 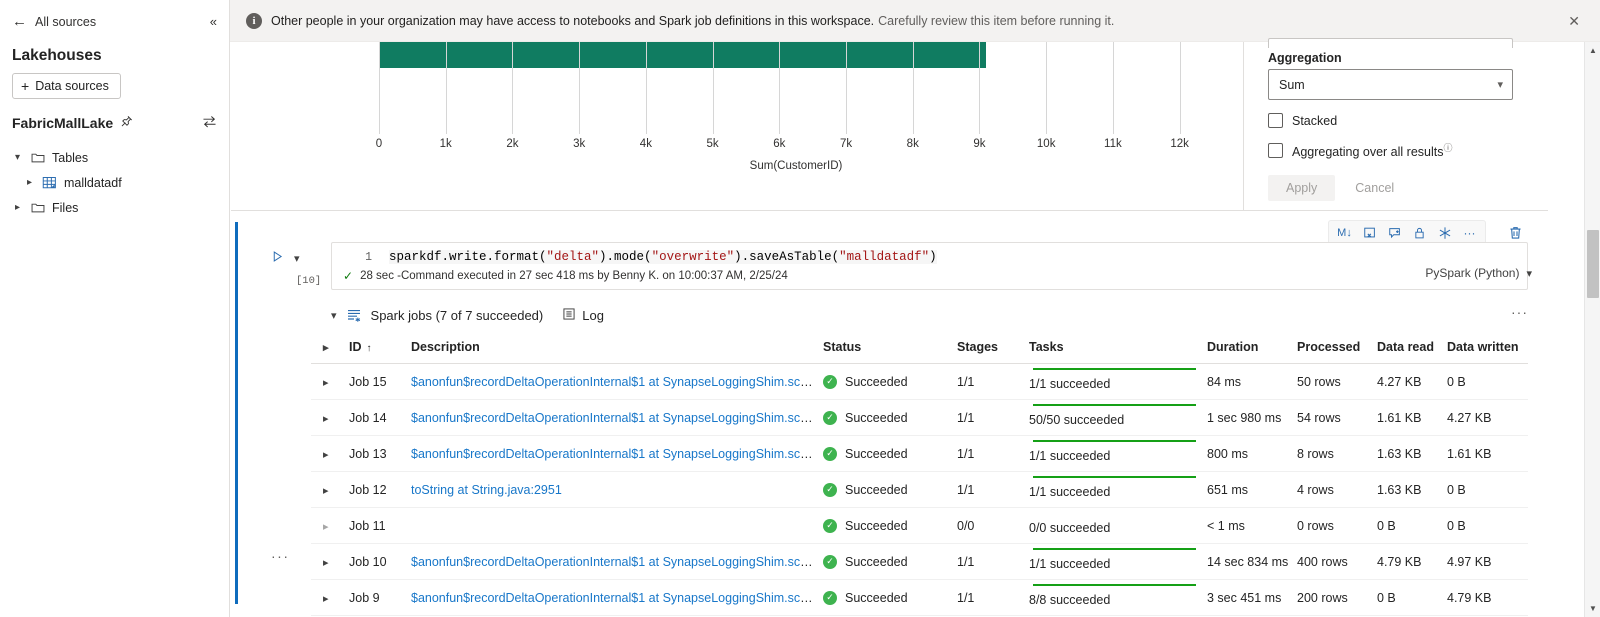 I want to click on more-options-icon: ···, so click(x=1469, y=232).